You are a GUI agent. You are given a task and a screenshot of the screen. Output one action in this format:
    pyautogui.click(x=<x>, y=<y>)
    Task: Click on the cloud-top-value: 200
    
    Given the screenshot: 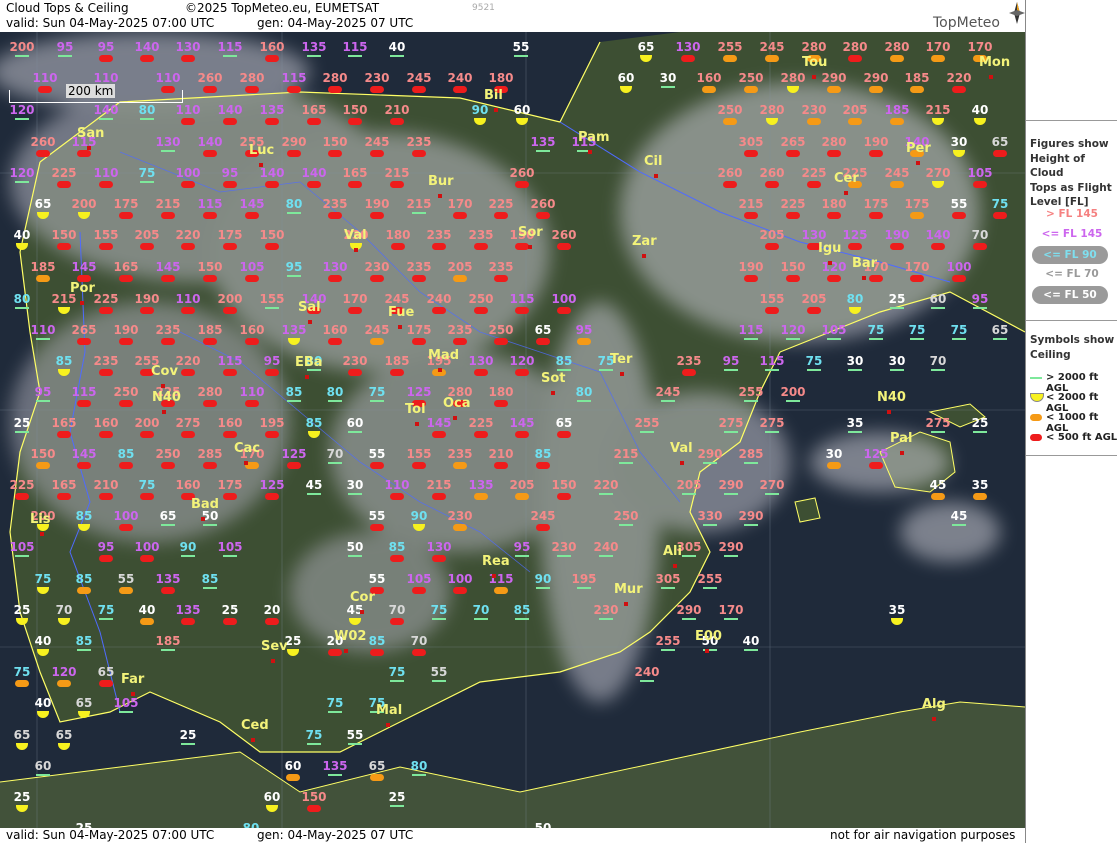 What is the action you would take?
    pyautogui.click(x=22, y=47)
    